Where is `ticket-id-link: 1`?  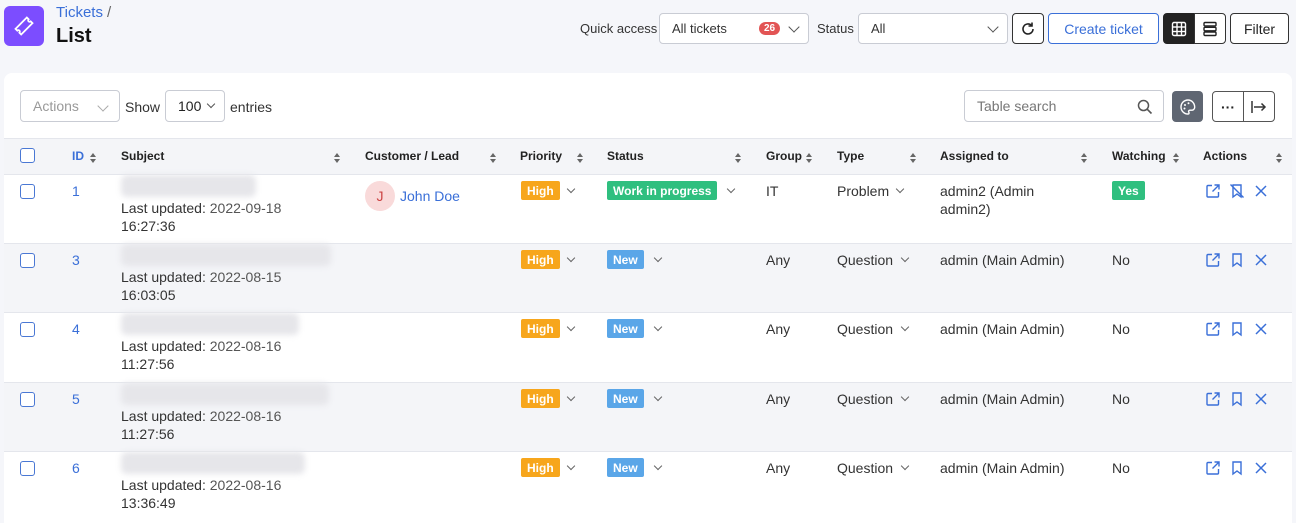
ticket-id-link: 1 is located at coordinates (76, 191).